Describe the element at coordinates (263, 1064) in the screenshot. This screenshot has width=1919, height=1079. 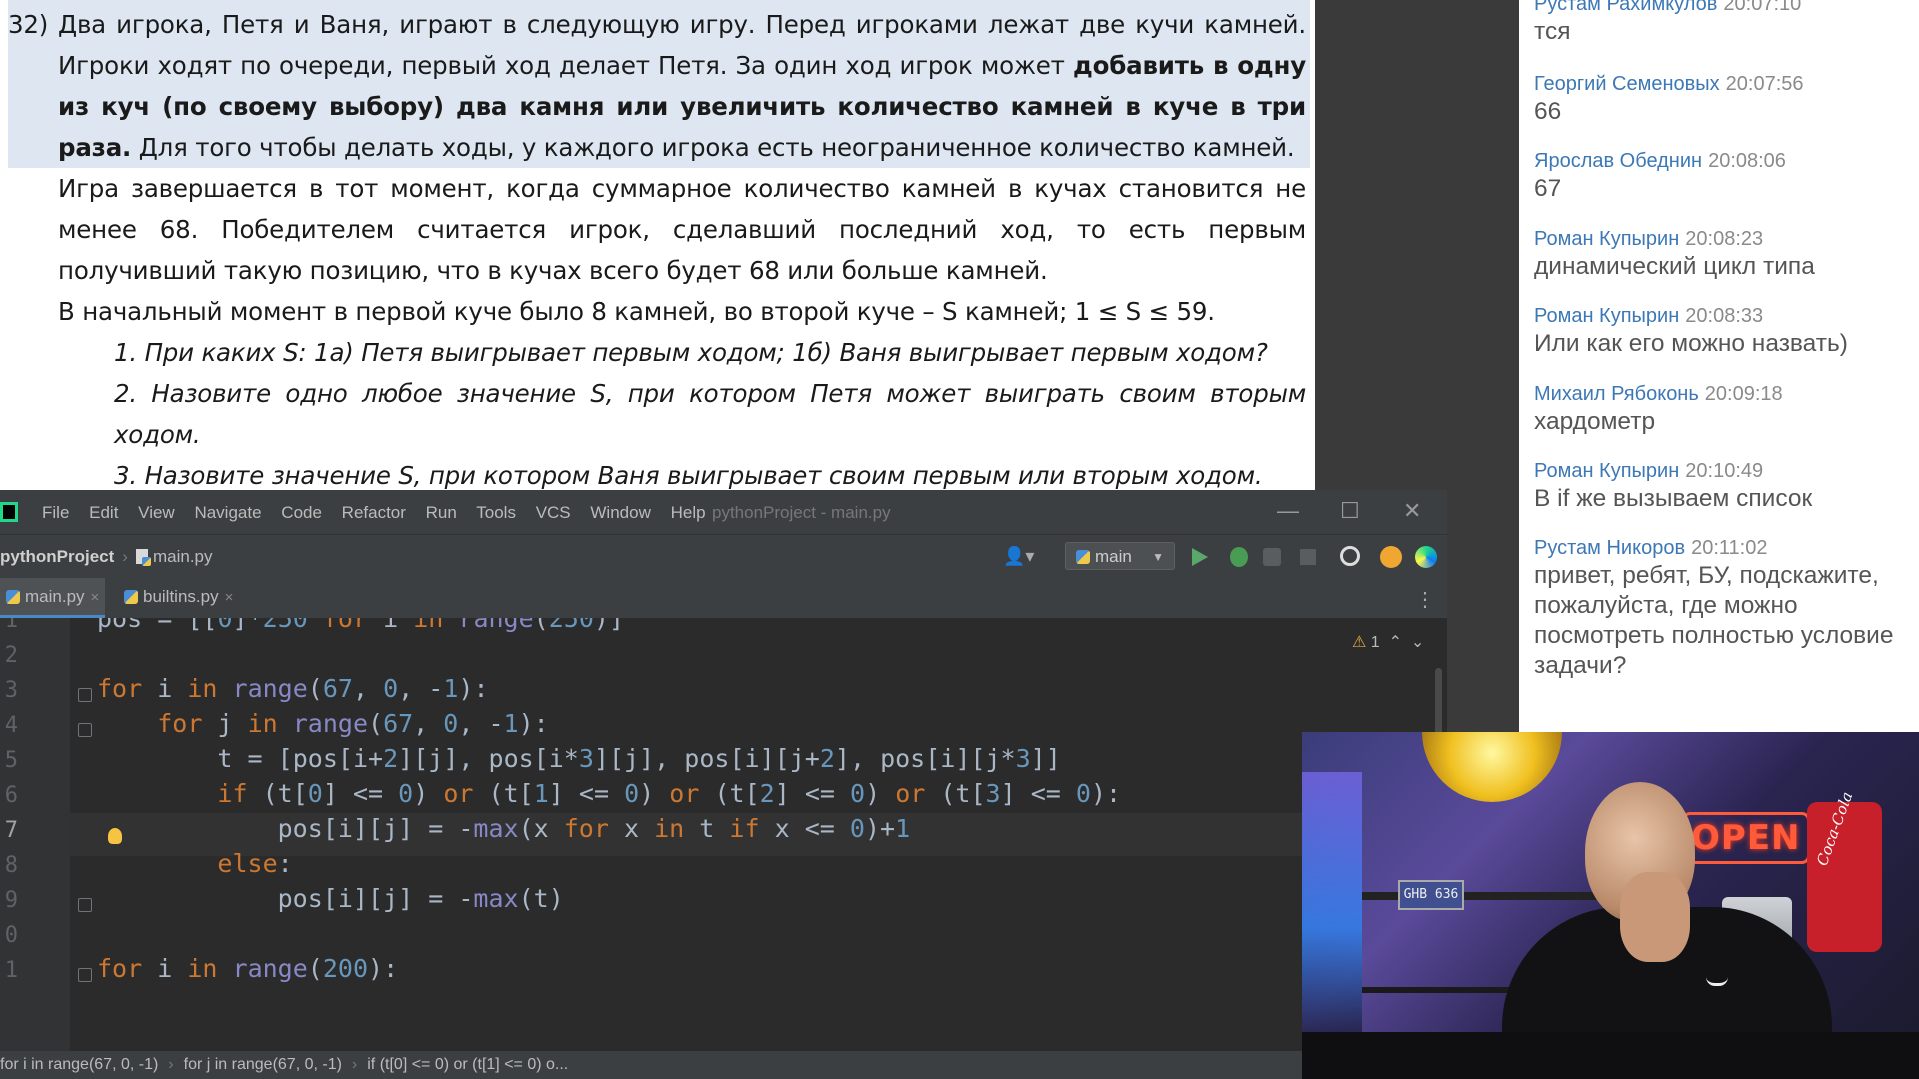
I see `status-crumb: for j in range(67, 0, -1)` at that location.